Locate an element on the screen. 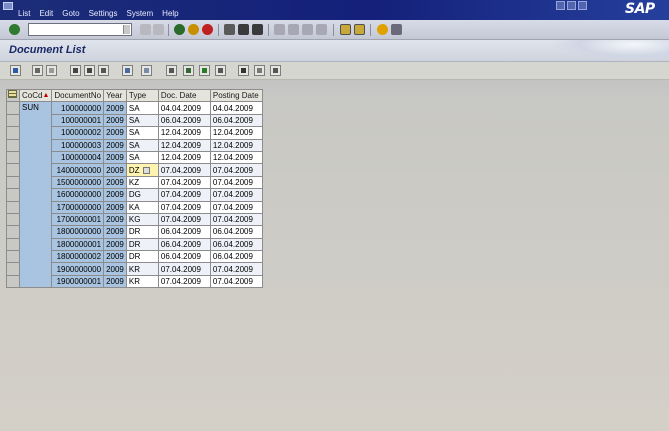 The height and width of the screenshot is (431, 669). menu-settings: Settings is located at coordinates (103, 13).